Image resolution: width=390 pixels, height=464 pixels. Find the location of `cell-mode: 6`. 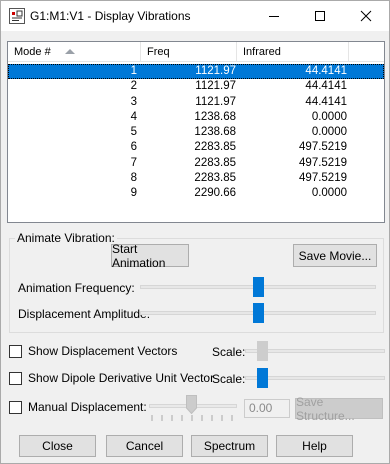

cell-mode: 6 is located at coordinates (133, 147).